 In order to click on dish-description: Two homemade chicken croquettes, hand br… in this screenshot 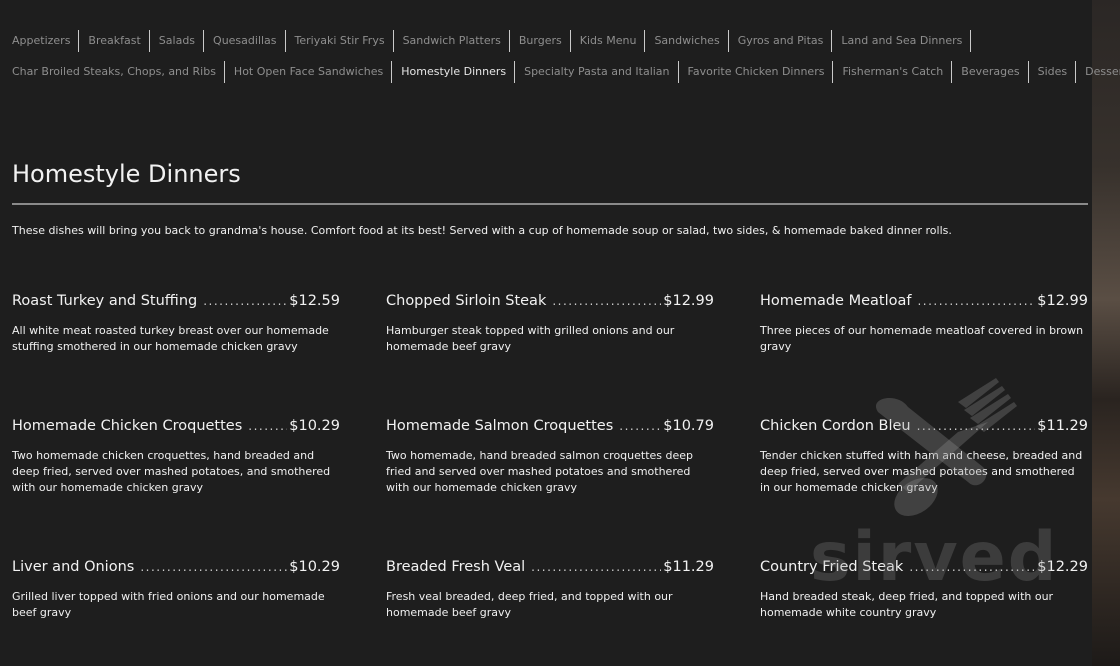, I will do `click(171, 471)`.